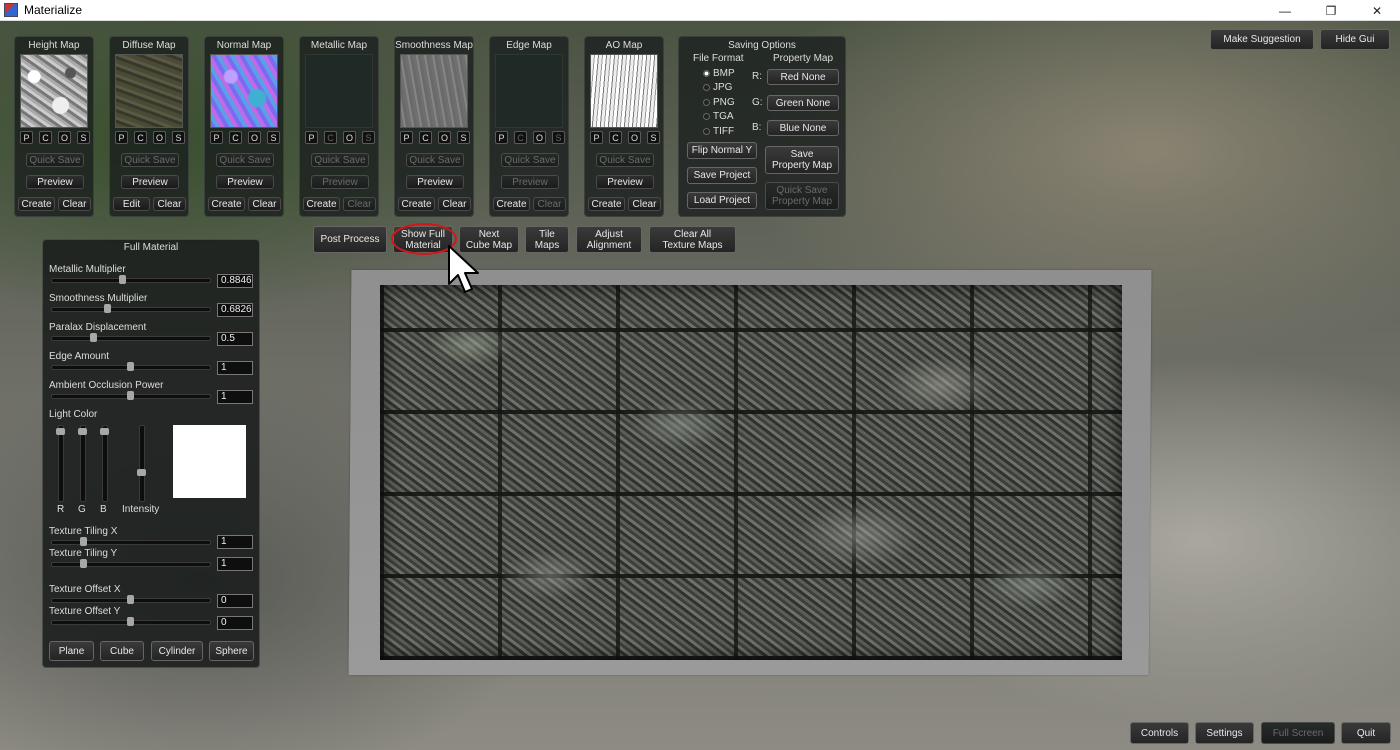  What do you see at coordinates (717, 87) in the screenshot?
I see `format-radio-jpg: JPG` at bounding box center [717, 87].